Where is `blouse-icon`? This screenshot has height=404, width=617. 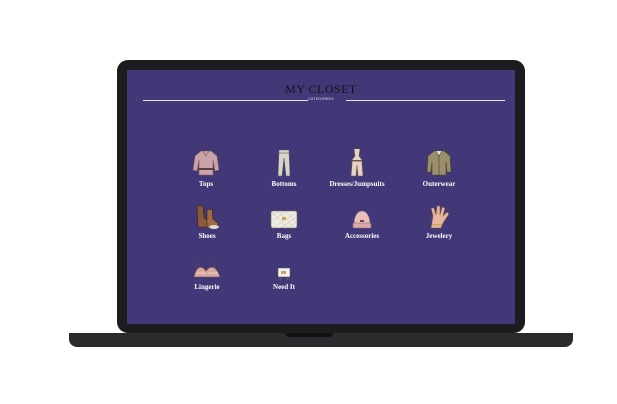
blouse-icon is located at coordinates (206, 163).